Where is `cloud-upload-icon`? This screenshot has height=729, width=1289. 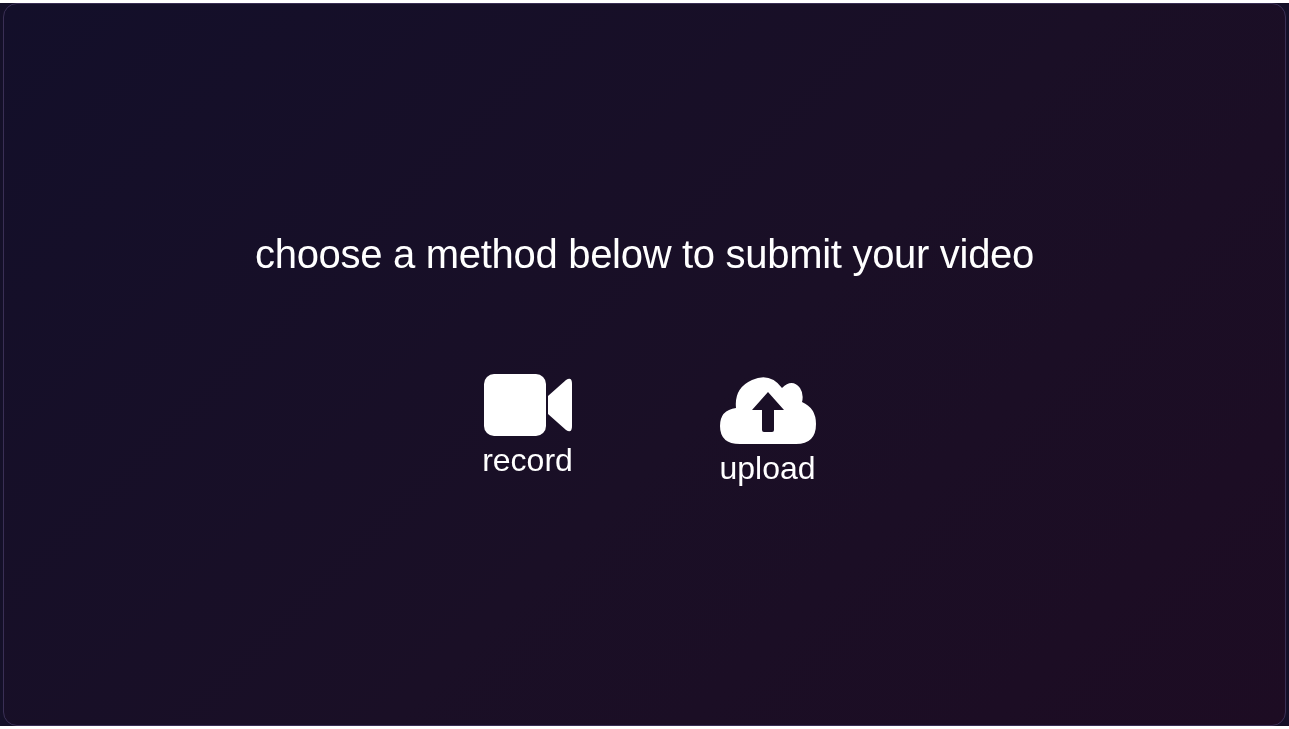 cloud-upload-icon is located at coordinates (767, 409).